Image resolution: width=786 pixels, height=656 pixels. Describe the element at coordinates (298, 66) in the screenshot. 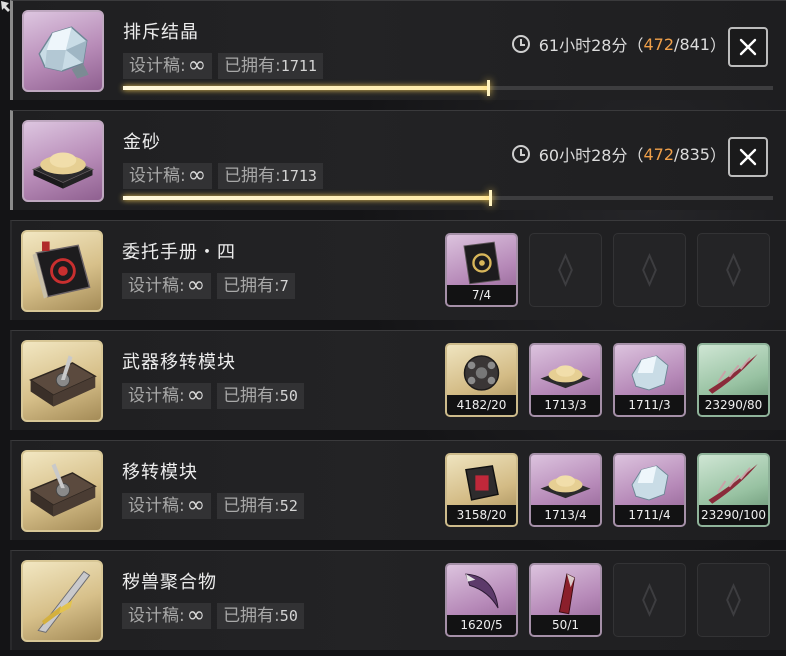

I see `owned-value: 1711` at that location.